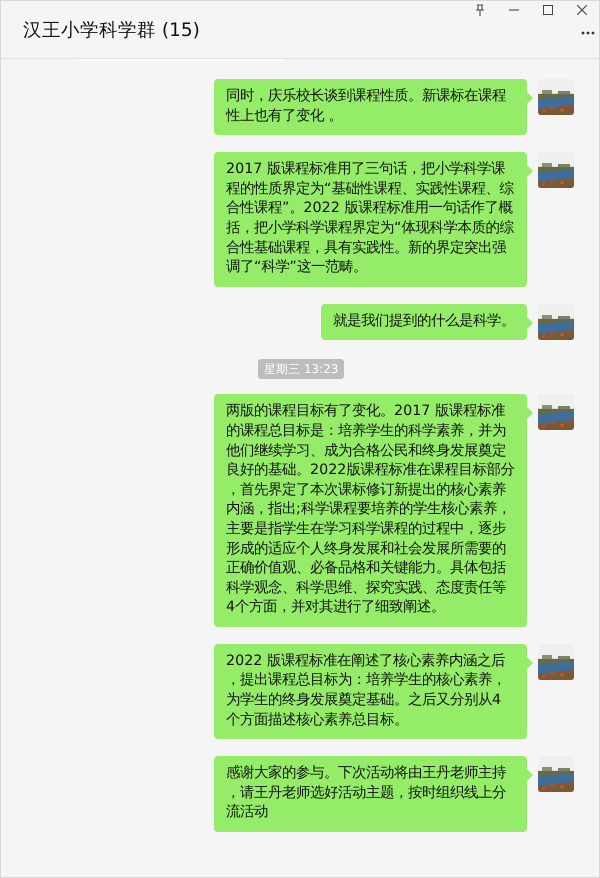  I want to click on pin-icon, so click(480, 10).